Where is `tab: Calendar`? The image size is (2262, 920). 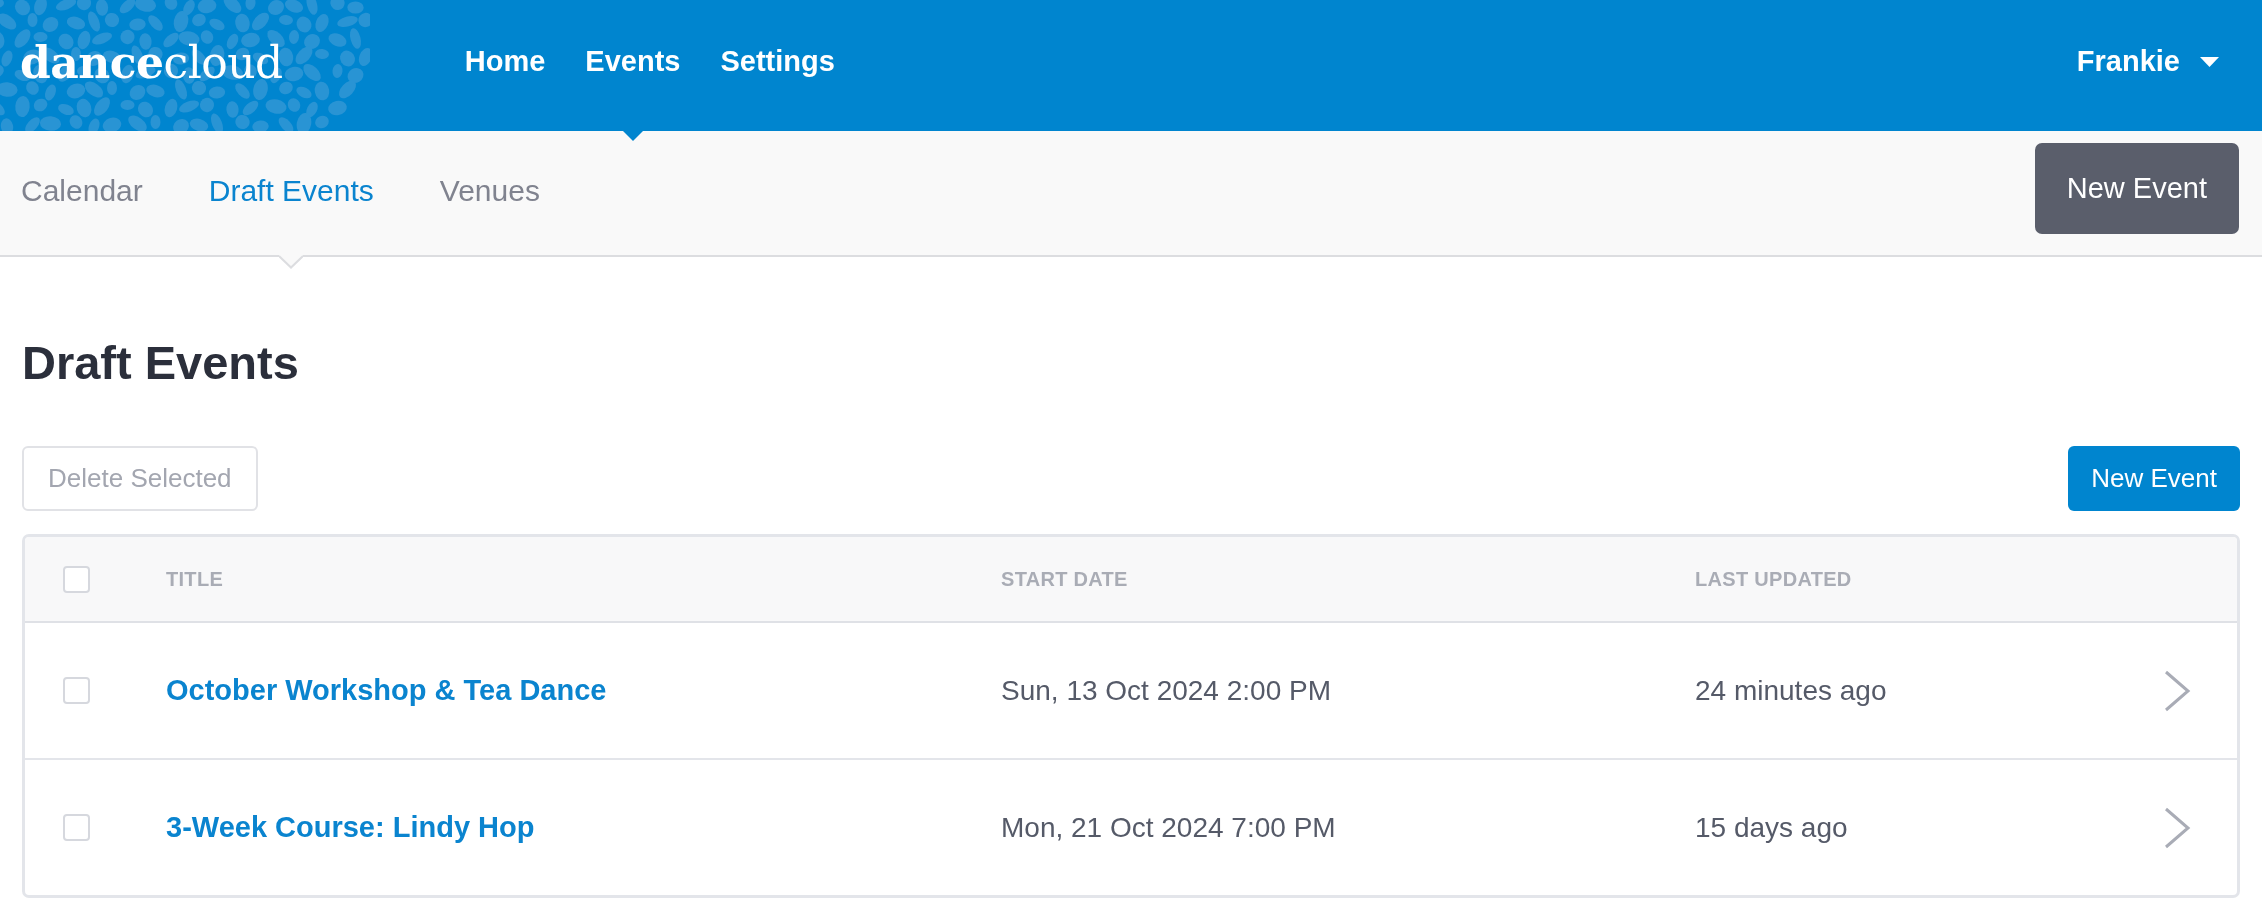 tab: Calendar is located at coordinates (82, 191).